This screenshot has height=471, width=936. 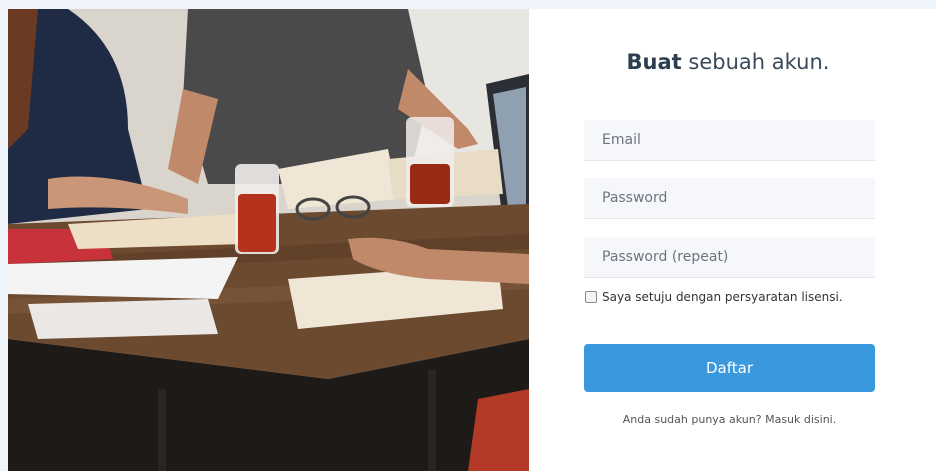 I want to click on form-title: Buat sebuah akun., so click(x=728, y=62).